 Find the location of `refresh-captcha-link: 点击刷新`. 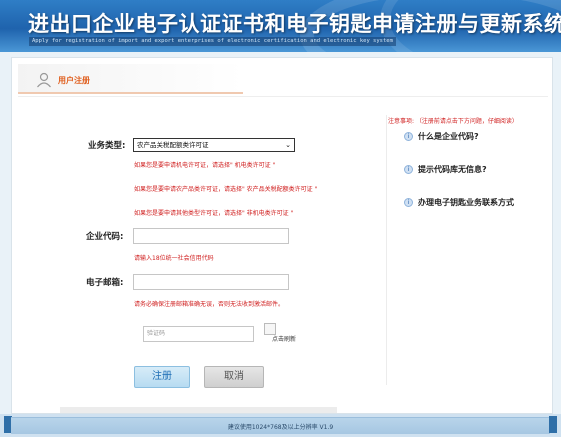

refresh-captcha-link: 点击刷新 is located at coordinates (284, 338).